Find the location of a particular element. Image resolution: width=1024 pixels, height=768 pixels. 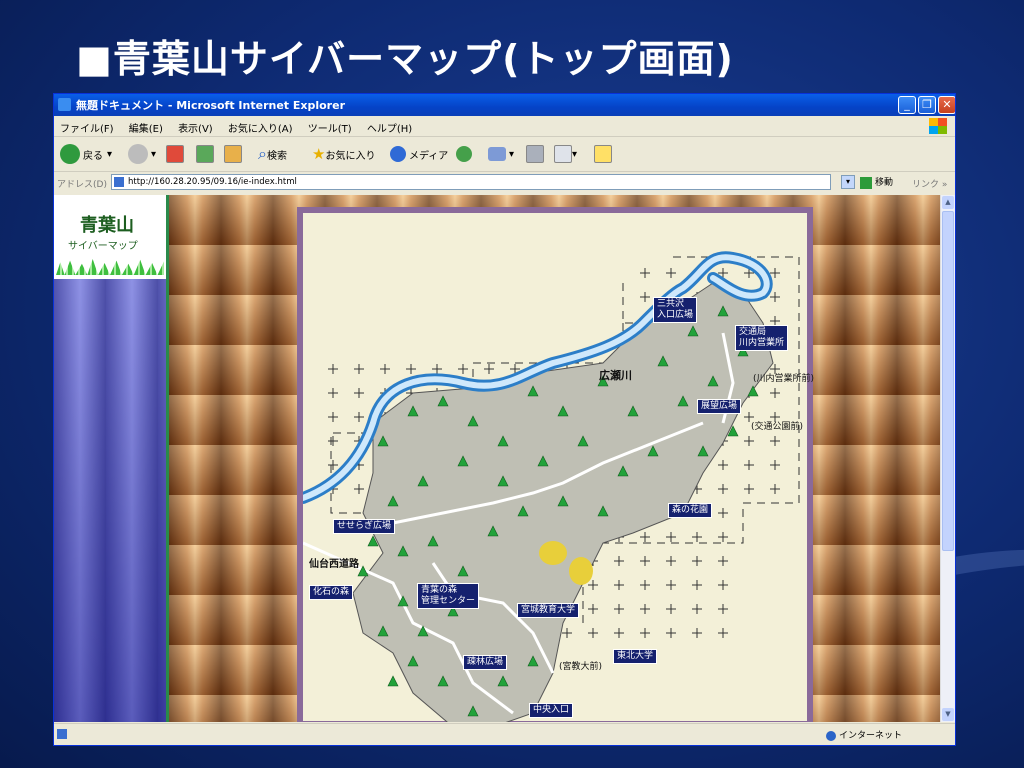

stop-button is located at coordinates (175, 154).